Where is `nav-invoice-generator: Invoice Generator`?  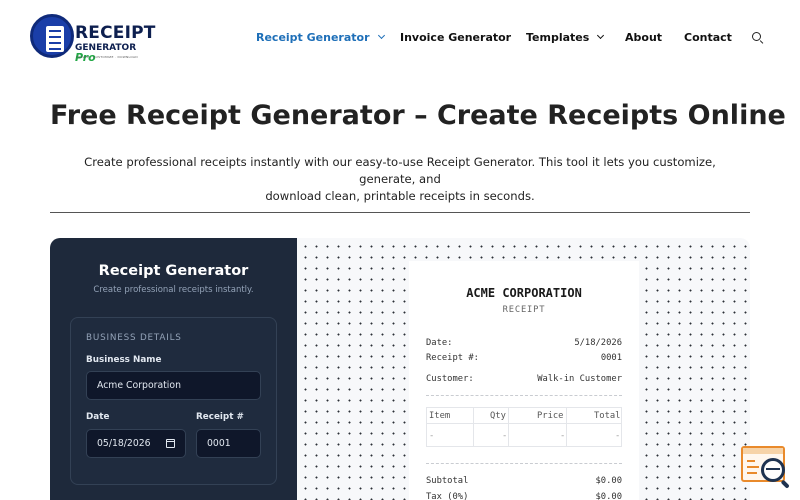
nav-invoice-generator: Invoice Generator is located at coordinates (455, 38).